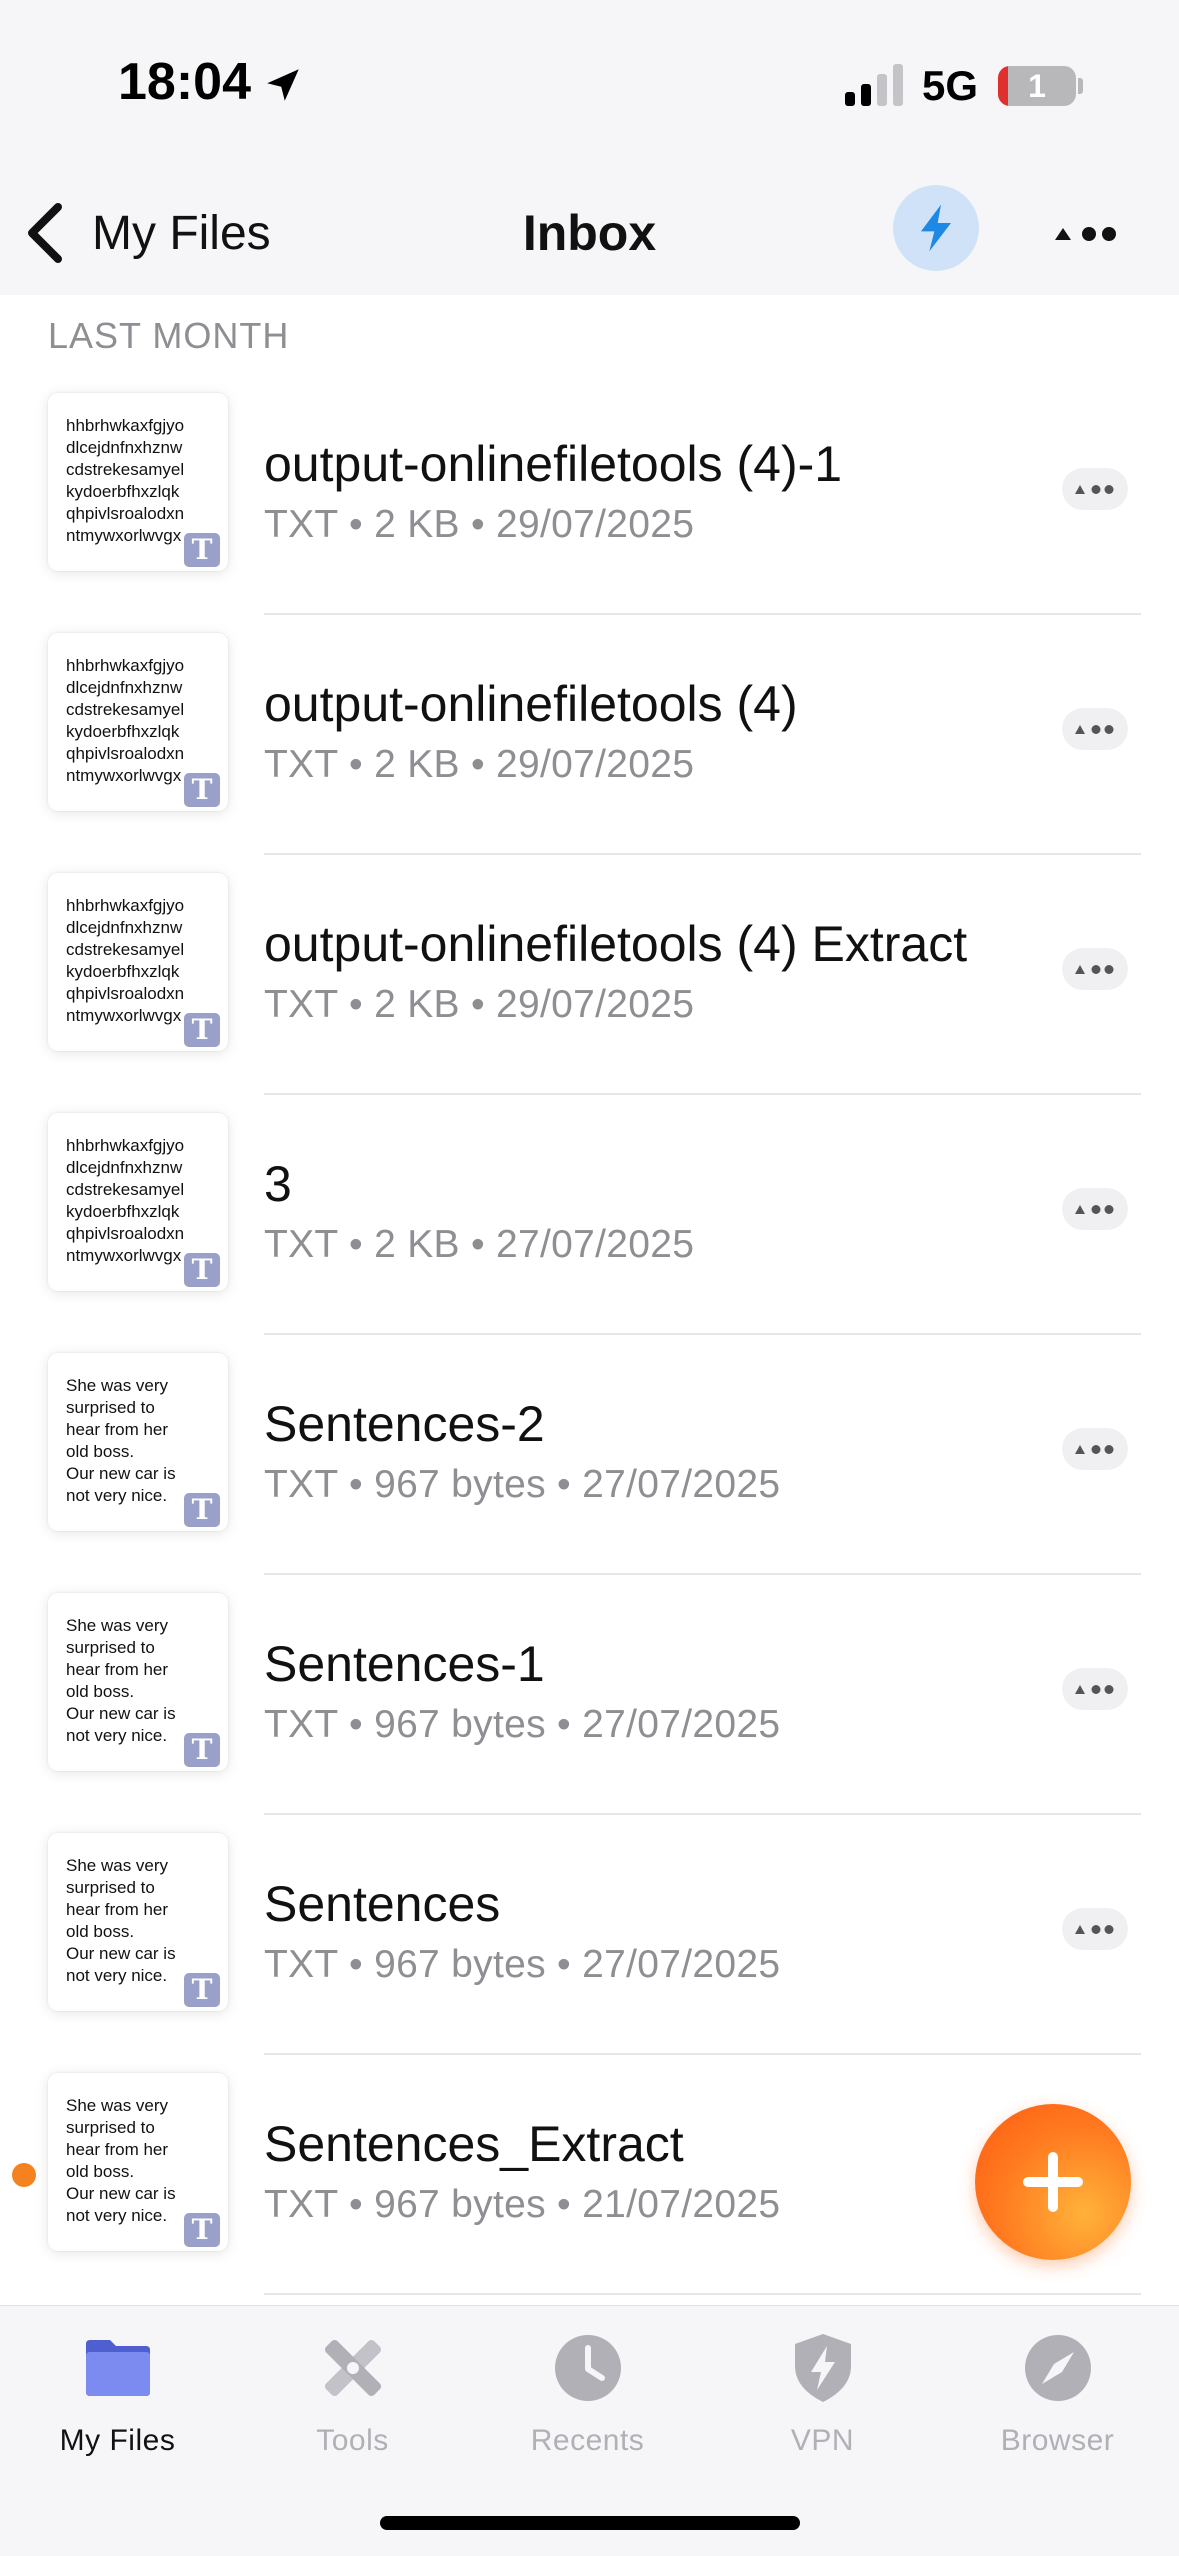  Describe the element at coordinates (278, 1184) in the screenshot. I see `file-name: 3` at that location.